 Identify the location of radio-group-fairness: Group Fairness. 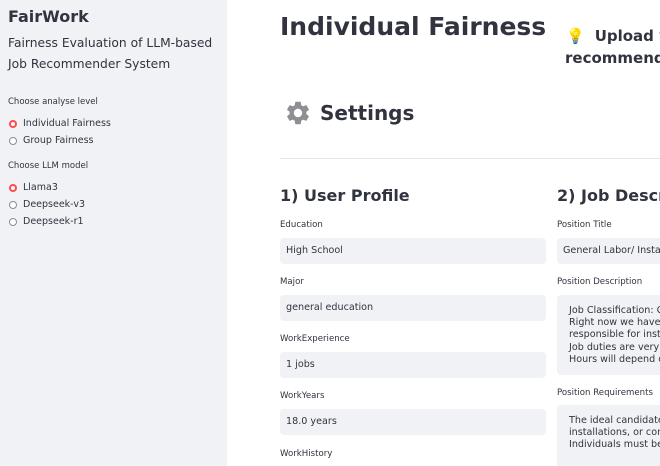
(51, 140).